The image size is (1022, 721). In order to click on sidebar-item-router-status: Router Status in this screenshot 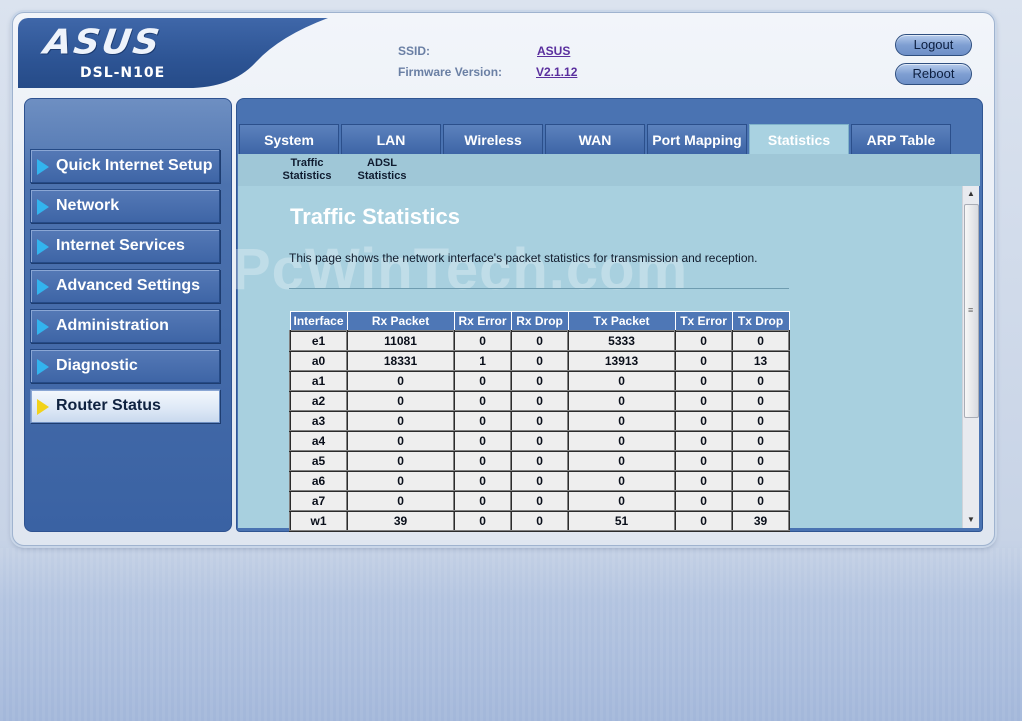, I will do `click(125, 406)`.